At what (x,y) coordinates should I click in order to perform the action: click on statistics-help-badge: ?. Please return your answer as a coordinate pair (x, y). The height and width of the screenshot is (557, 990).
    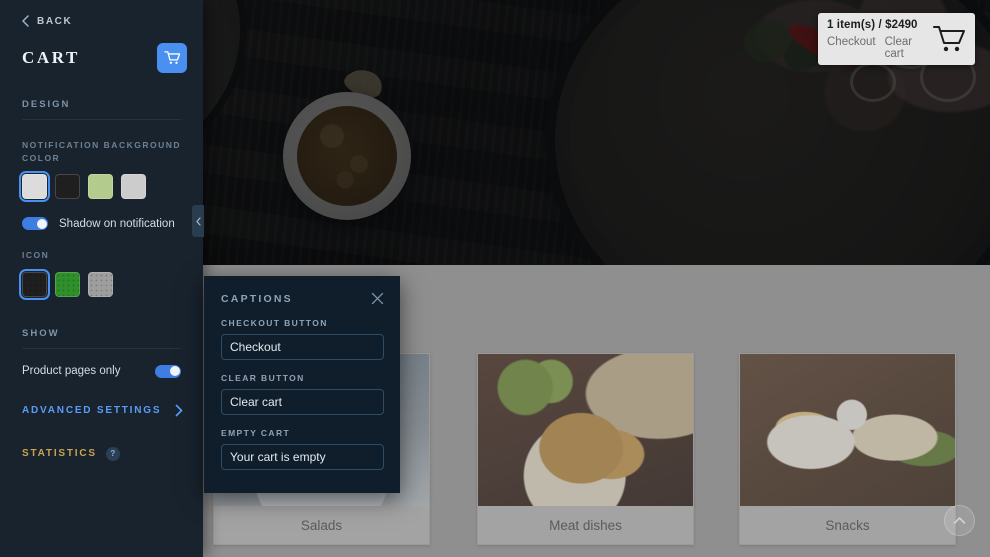
    Looking at the image, I should click on (112, 453).